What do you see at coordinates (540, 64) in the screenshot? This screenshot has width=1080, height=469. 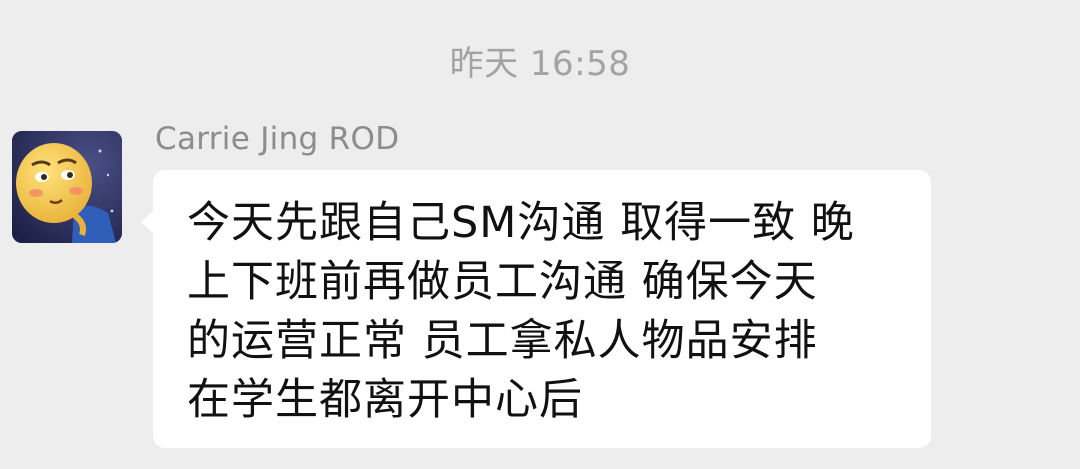 I see `message-timestamp: 昨天 16:58` at bounding box center [540, 64].